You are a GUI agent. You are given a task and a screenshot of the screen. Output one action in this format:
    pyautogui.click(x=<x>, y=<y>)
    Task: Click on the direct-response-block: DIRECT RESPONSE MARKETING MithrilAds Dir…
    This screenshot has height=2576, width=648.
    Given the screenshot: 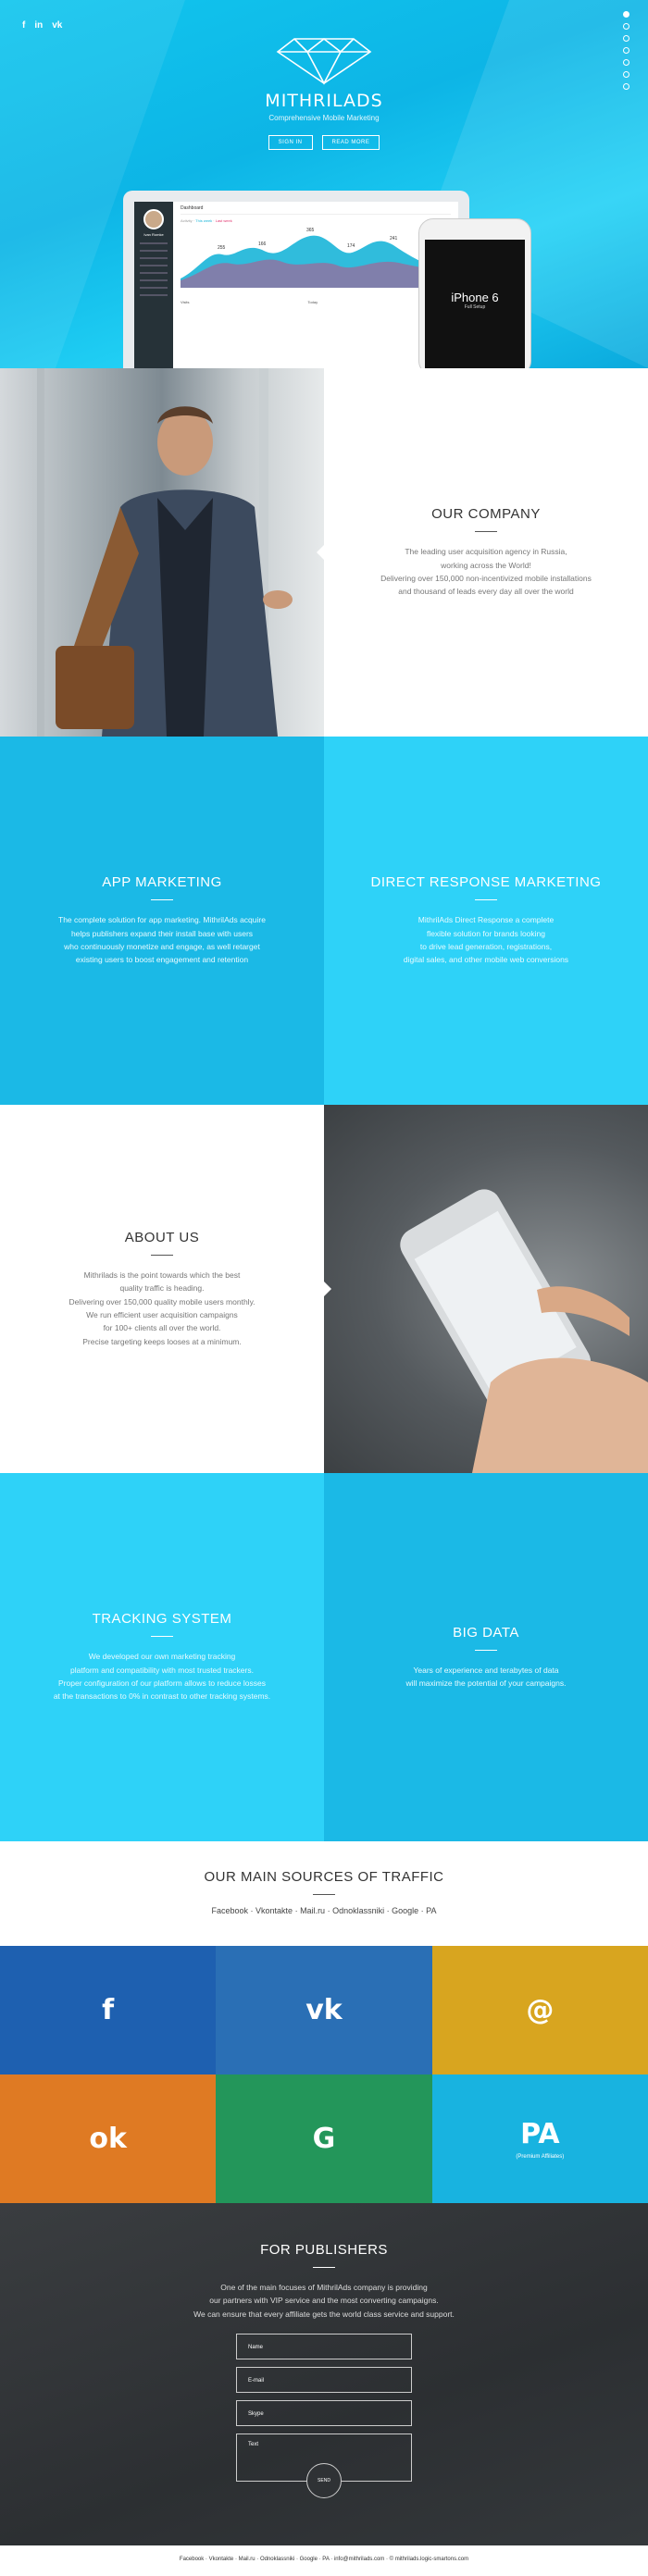 What is the action you would take?
    pyautogui.click(x=486, y=921)
    